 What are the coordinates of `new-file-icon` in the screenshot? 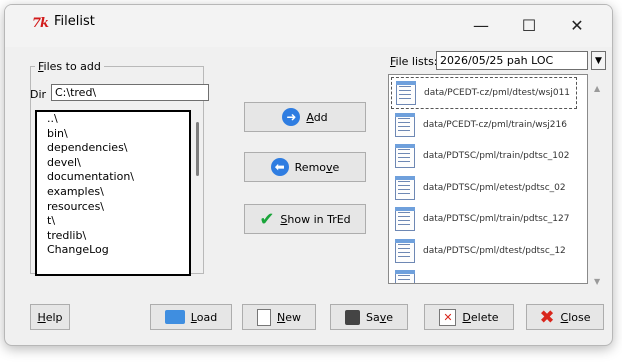 It's located at (264, 317).